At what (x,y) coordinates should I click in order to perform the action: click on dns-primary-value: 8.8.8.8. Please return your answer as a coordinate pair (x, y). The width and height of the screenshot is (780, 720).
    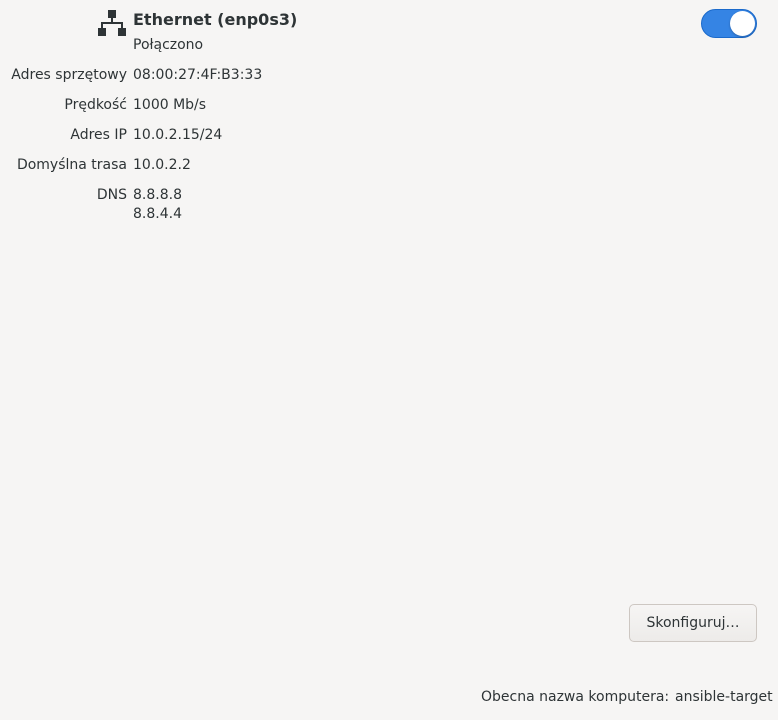
    Looking at the image, I should click on (157, 195).